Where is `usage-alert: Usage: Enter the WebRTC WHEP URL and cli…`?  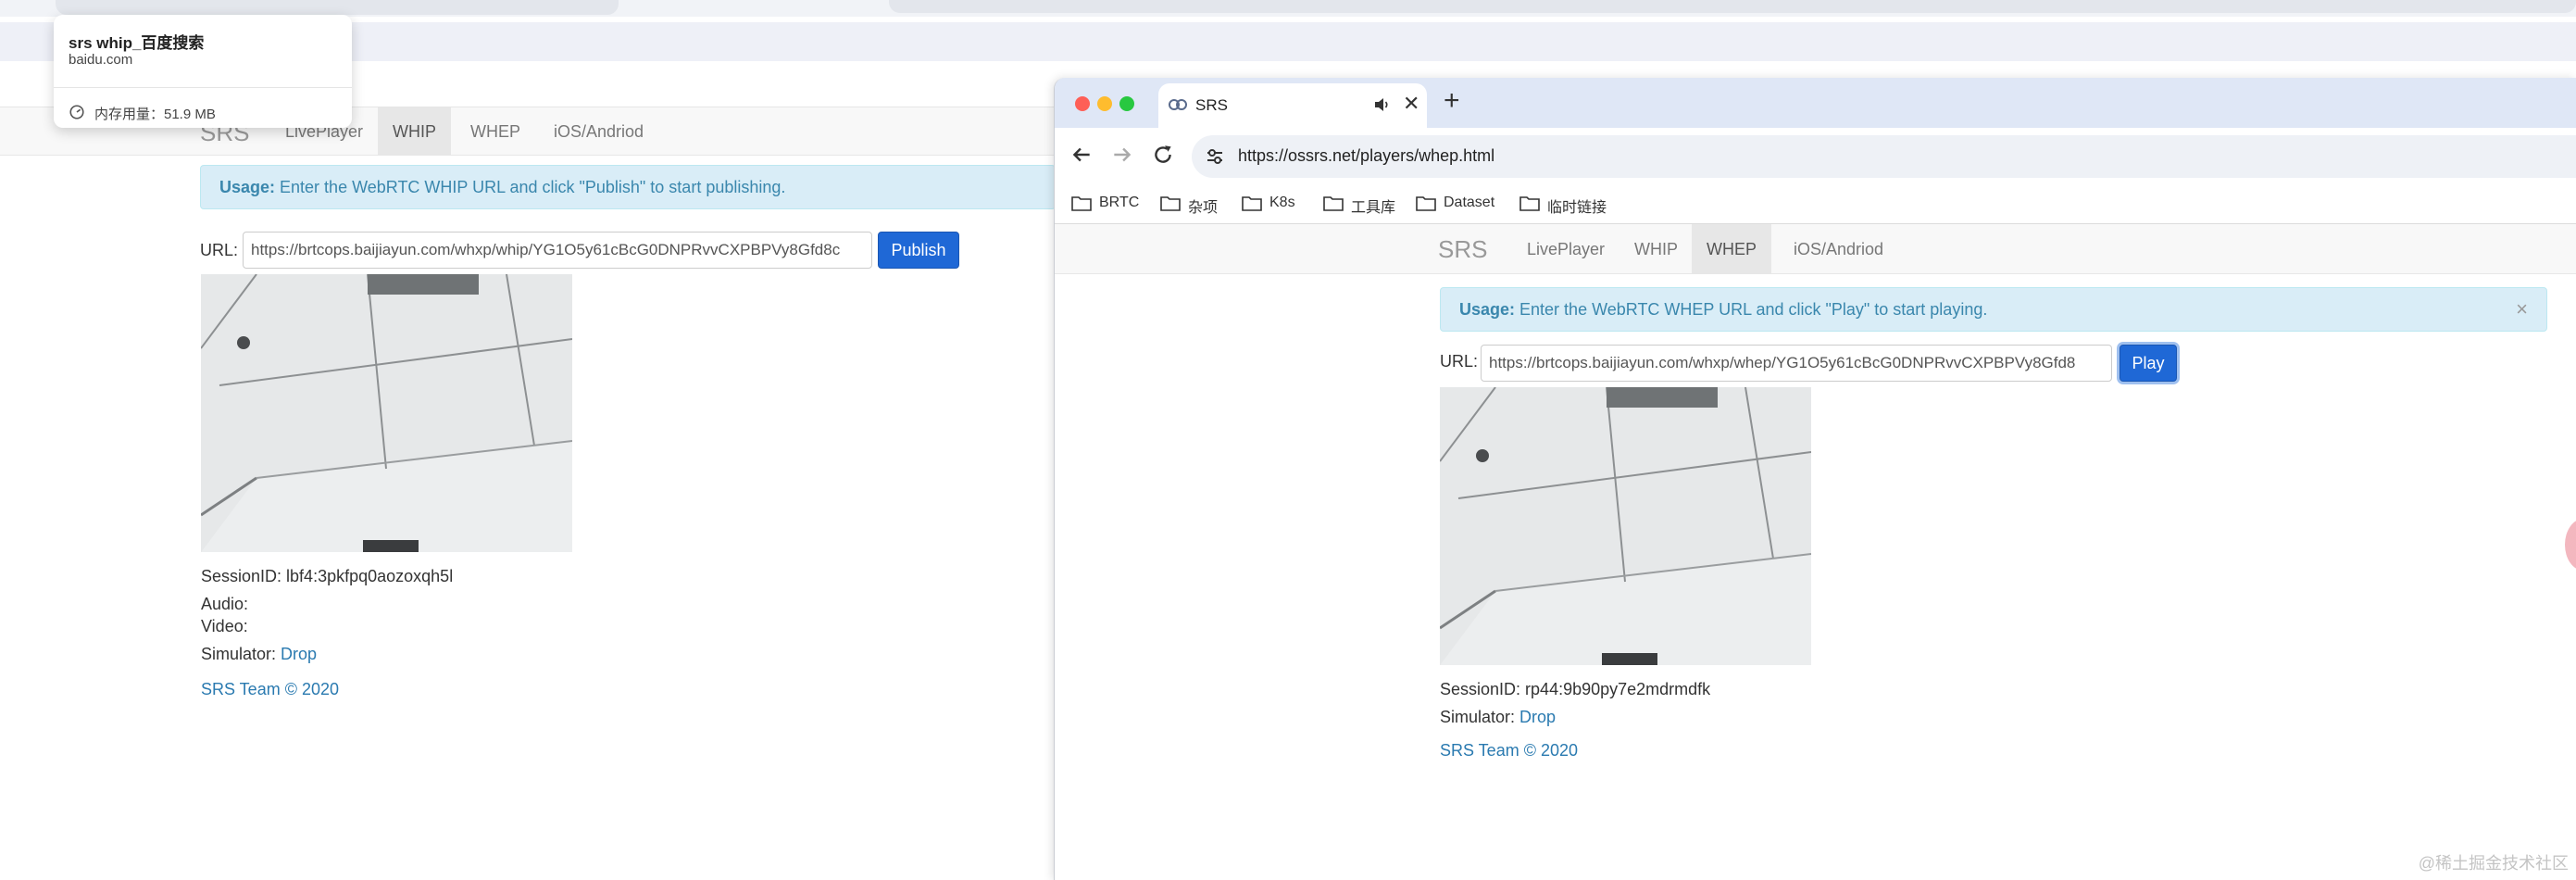
usage-alert: Usage: Enter the WebRTC WHEP URL and cli… is located at coordinates (1993, 309).